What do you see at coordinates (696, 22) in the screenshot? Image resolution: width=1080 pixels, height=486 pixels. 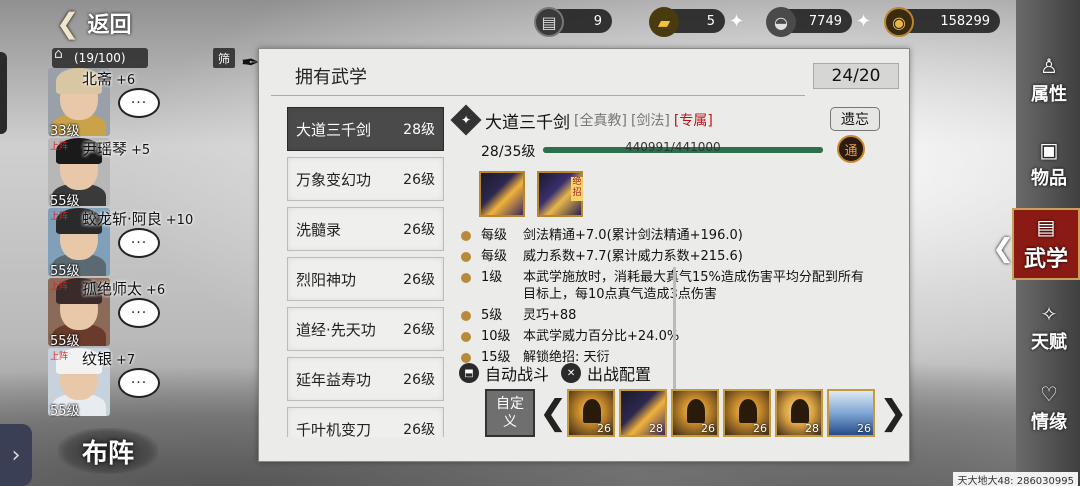 I see `resource-gold: ▰ 5 ✦` at bounding box center [696, 22].